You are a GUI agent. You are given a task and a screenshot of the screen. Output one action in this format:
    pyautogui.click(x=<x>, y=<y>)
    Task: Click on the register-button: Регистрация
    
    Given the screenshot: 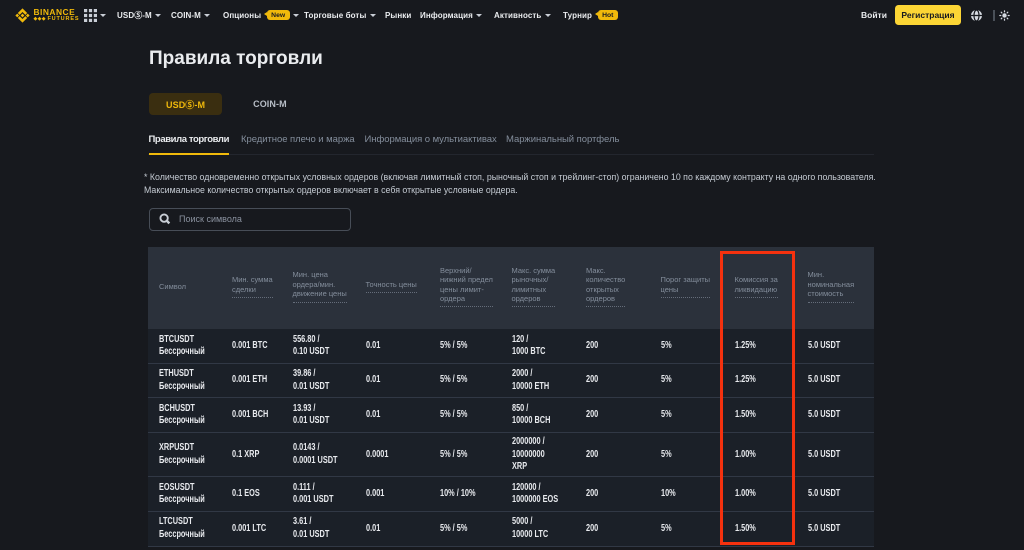 What is the action you would take?
    pyautogui.click(x=928, y=15)
    